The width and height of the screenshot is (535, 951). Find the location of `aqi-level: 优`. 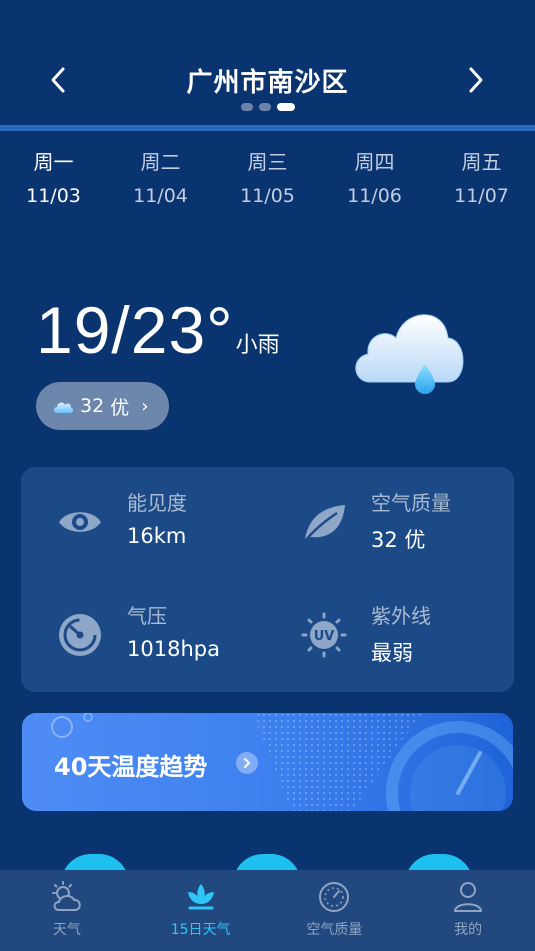

aqi-level: 优 is located at coordinates (120, 407).